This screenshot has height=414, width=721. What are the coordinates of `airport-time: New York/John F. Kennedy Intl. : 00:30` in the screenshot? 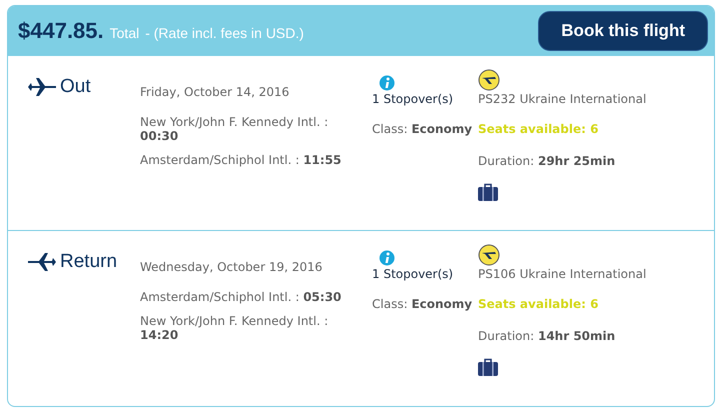 It's located at (235, 129).